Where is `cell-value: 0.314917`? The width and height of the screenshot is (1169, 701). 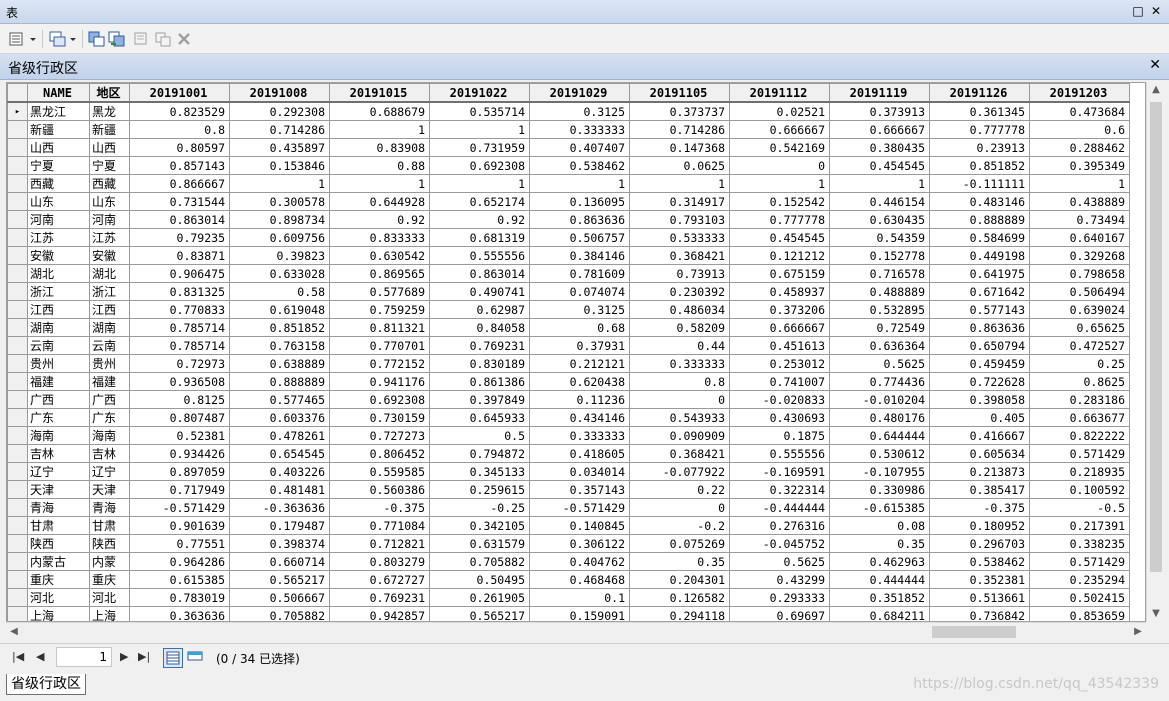
cell-value: 0.314917 is located at coordinates (679, 201).